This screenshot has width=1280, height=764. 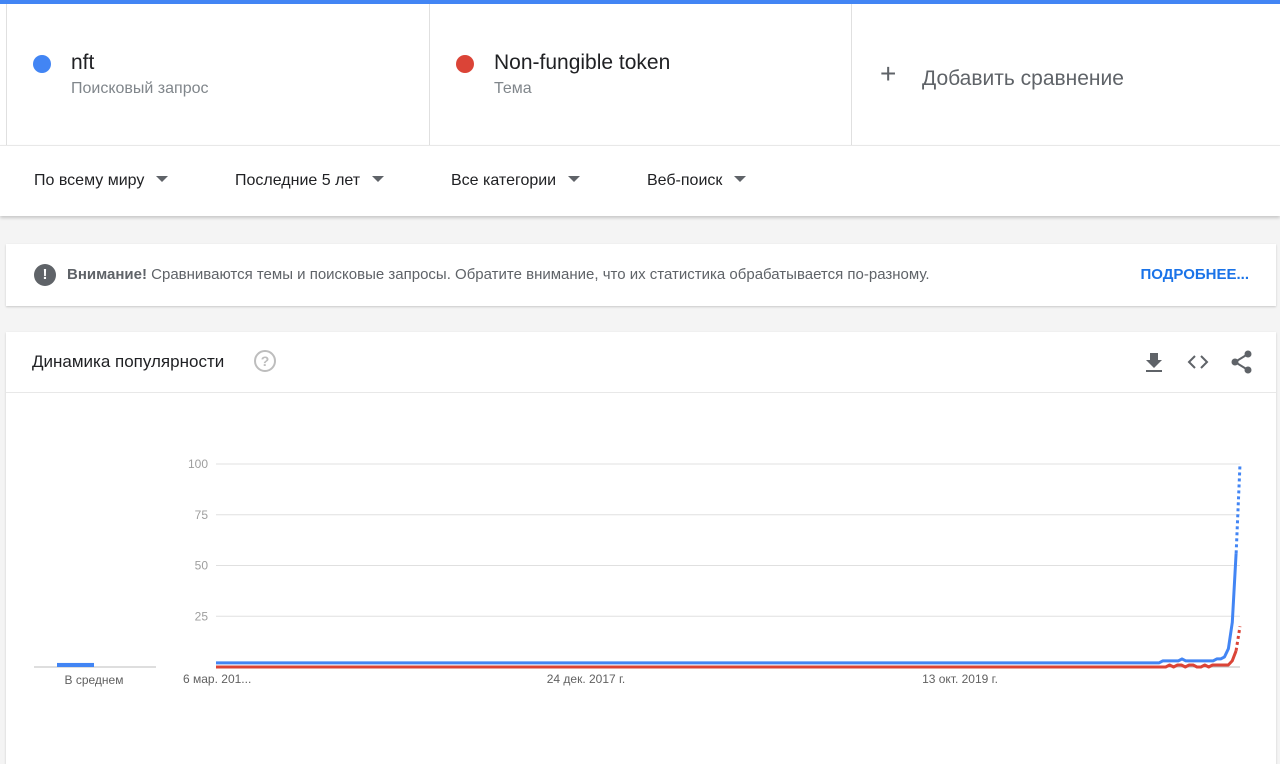 I want to click on y-tick-label: 100, so click(x=198, y=464).